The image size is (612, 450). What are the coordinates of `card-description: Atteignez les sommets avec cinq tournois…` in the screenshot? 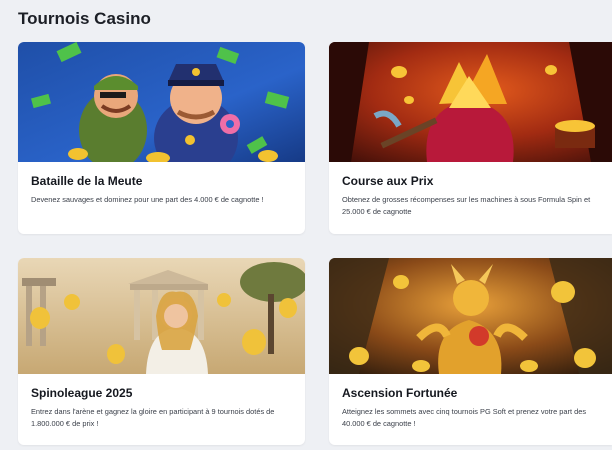 It's located at (464, 417).